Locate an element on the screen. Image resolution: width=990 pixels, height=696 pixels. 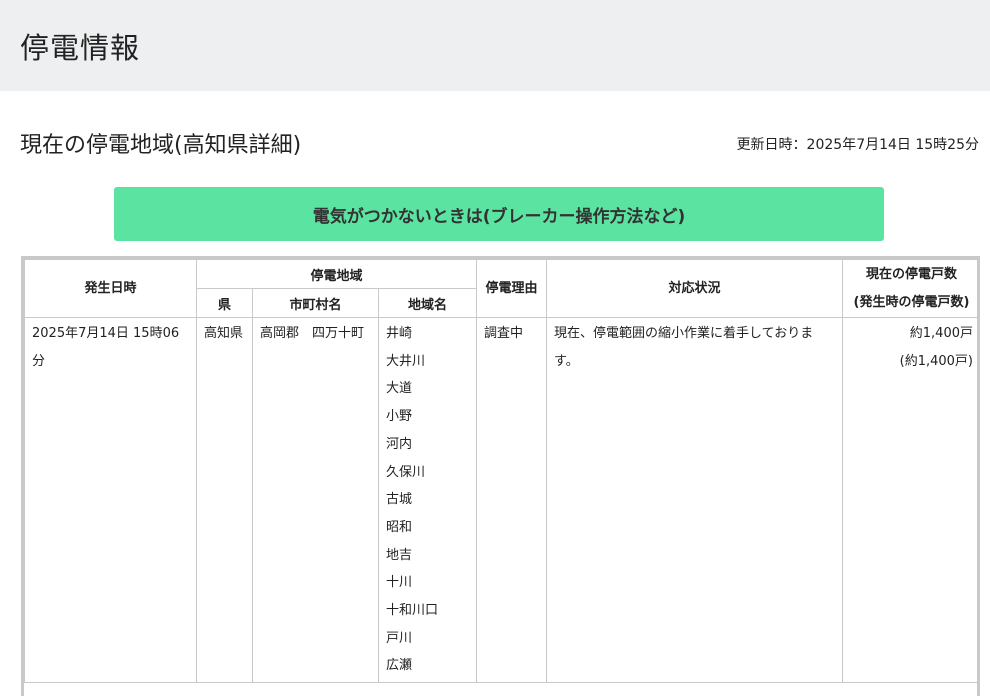
district-item: 広瀬 is located at coordinates (399, 666).